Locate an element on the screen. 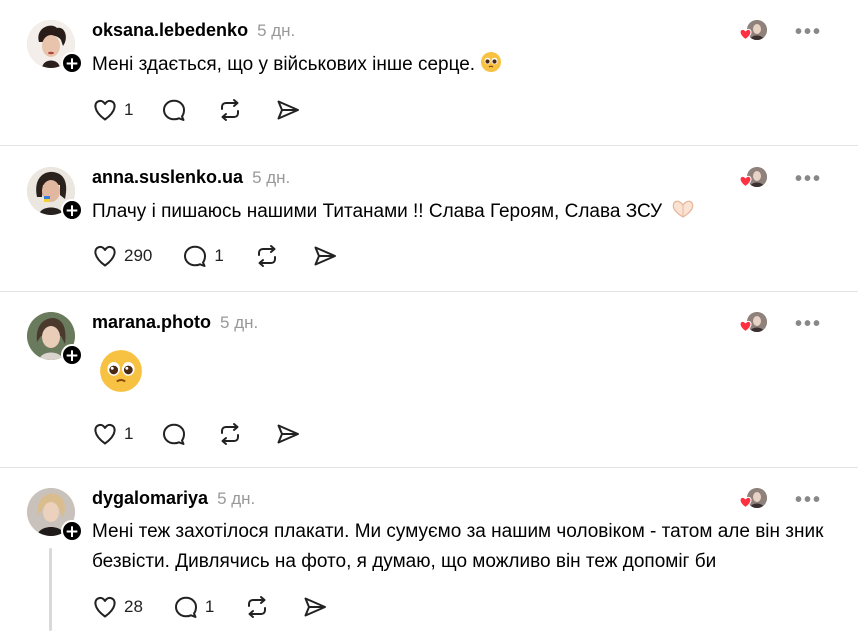 The image size is (863, 631). like-button: 290 is located at coordinates (122, 256).